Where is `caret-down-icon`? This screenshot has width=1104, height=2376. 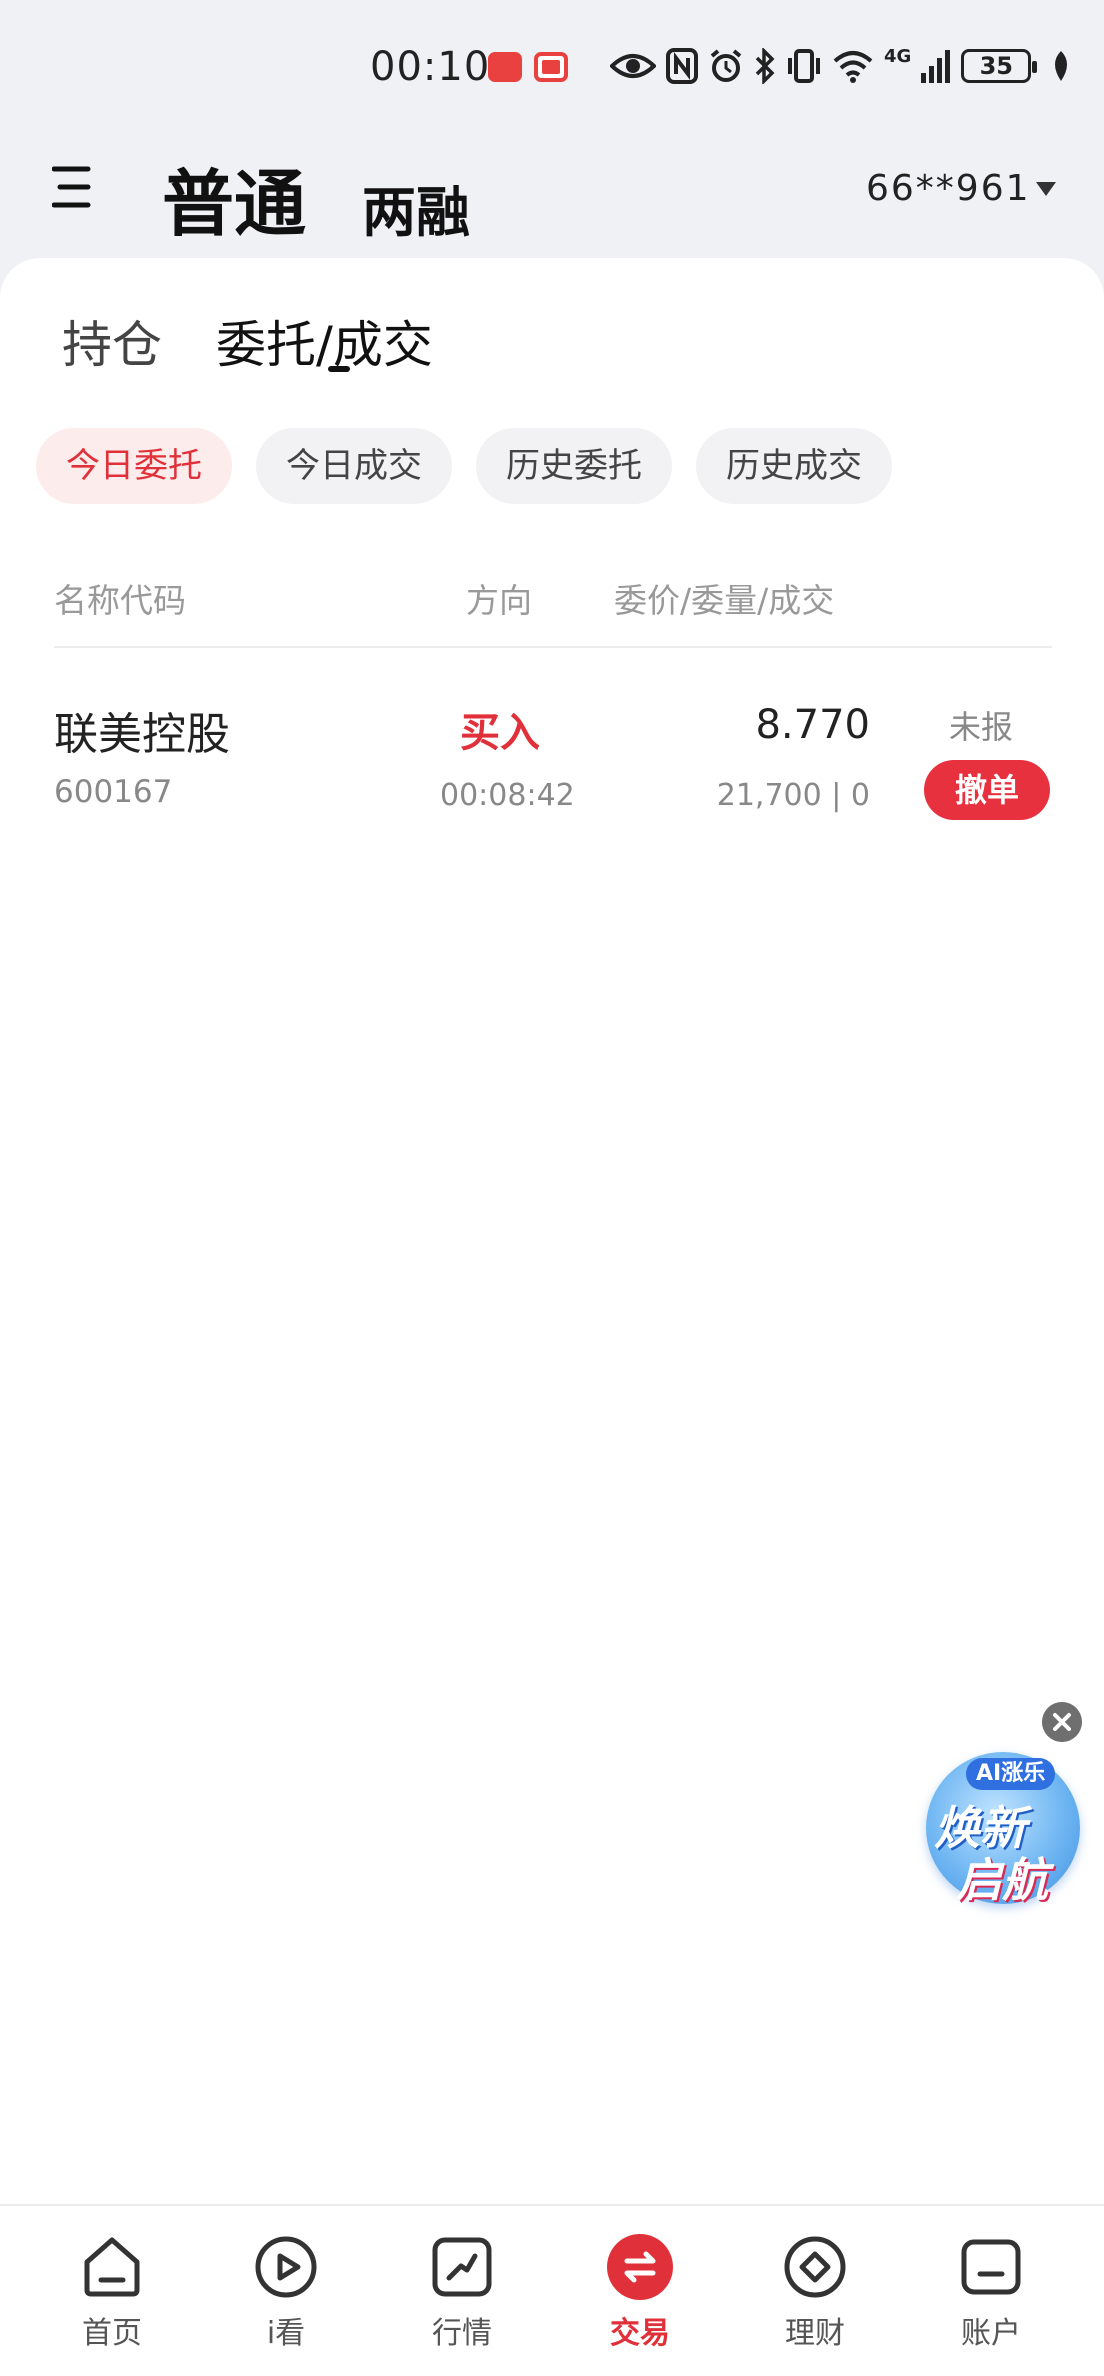
caret-down-icon is located at coordinates (1046, 189).